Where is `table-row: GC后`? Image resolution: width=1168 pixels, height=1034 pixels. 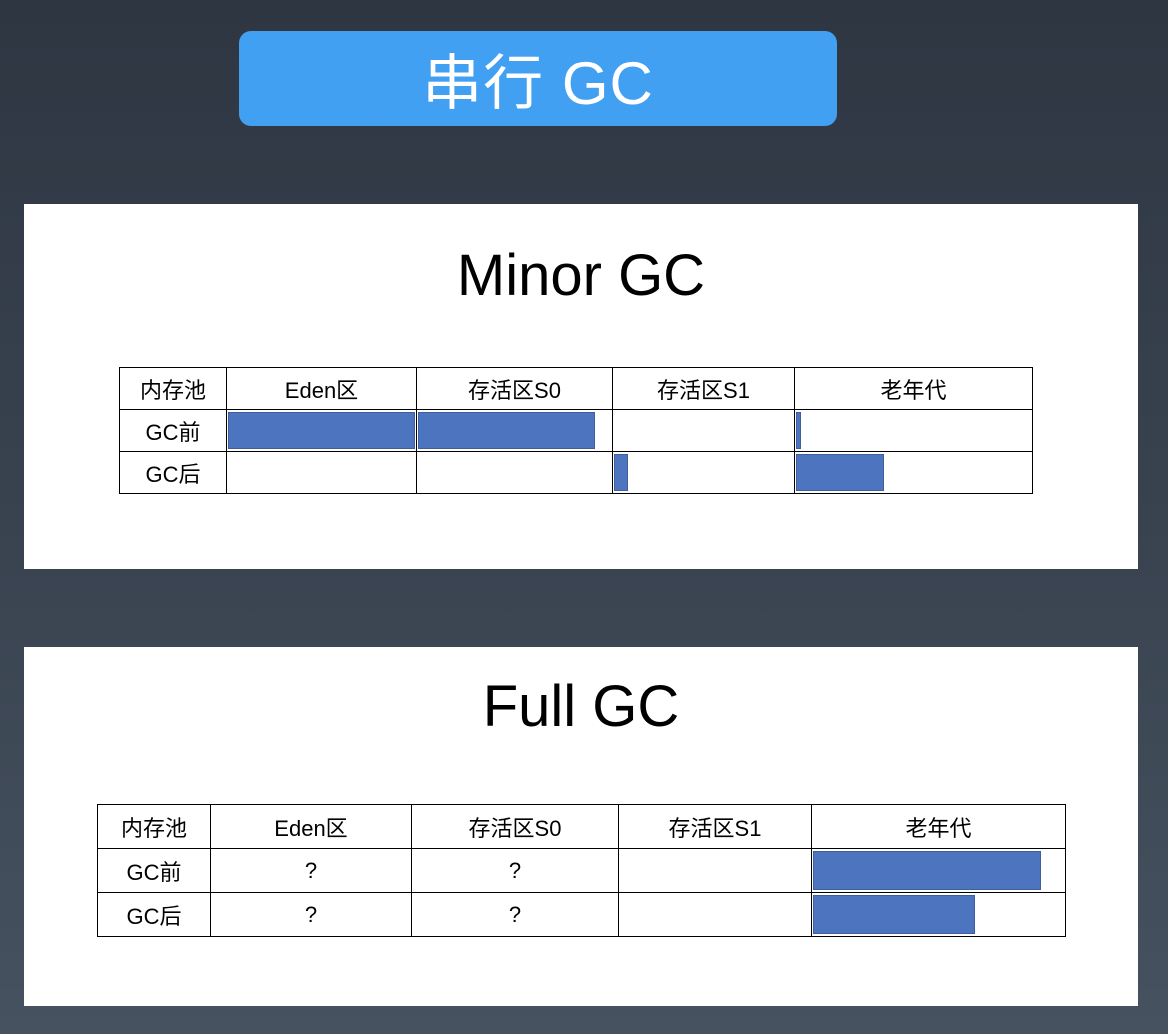
table-row: GC后 is located at coordinates (576, 472).